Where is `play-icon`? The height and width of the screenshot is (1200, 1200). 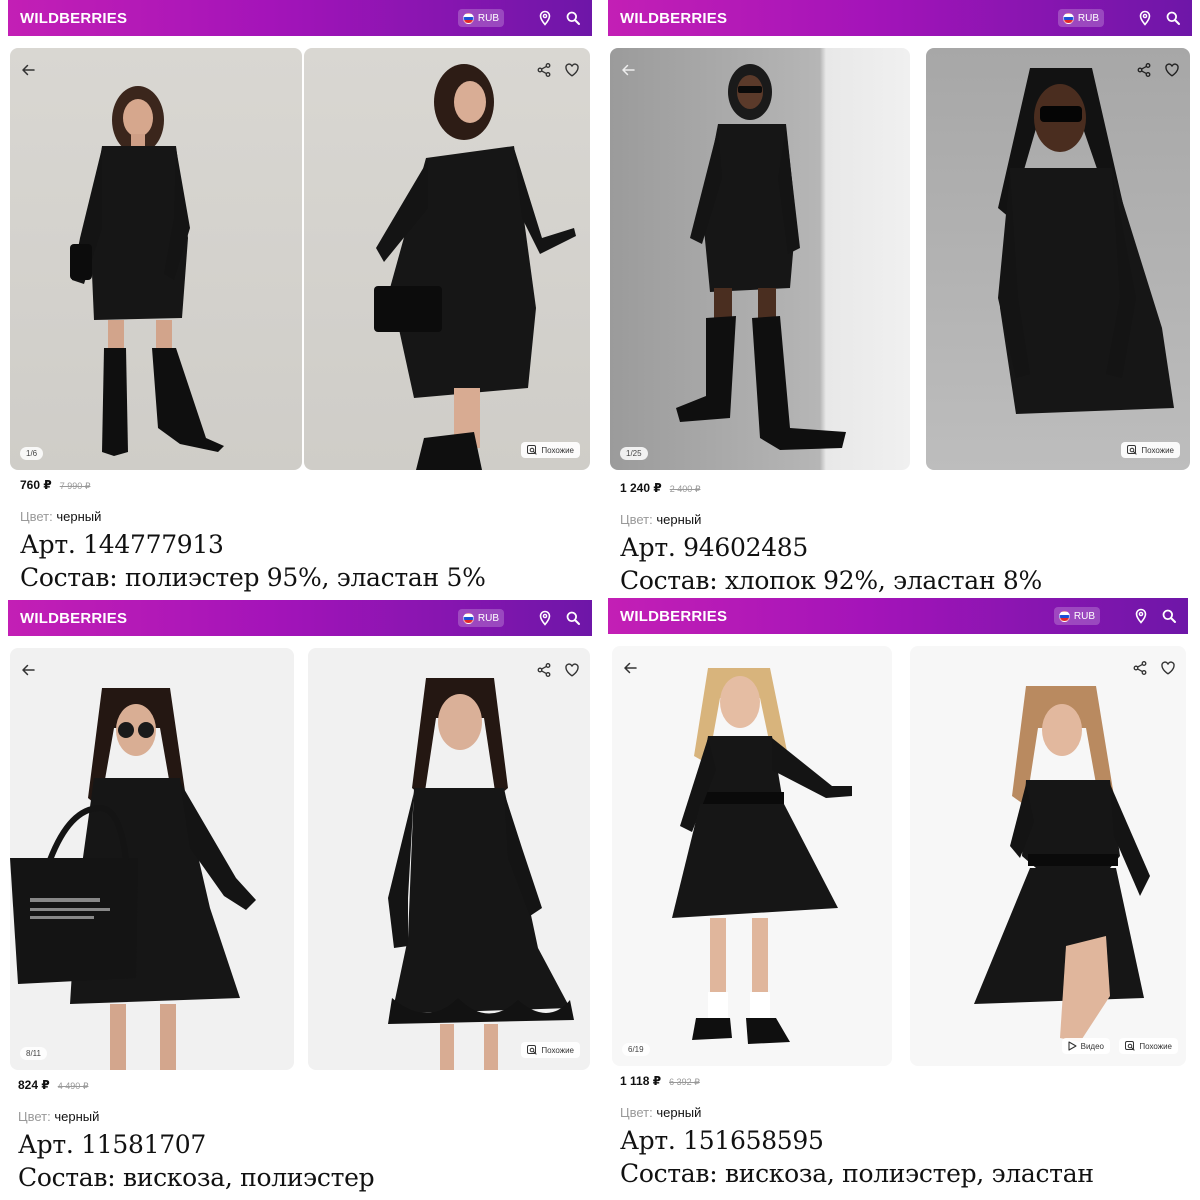
play-icon is located at coordinates (1072, 1046).